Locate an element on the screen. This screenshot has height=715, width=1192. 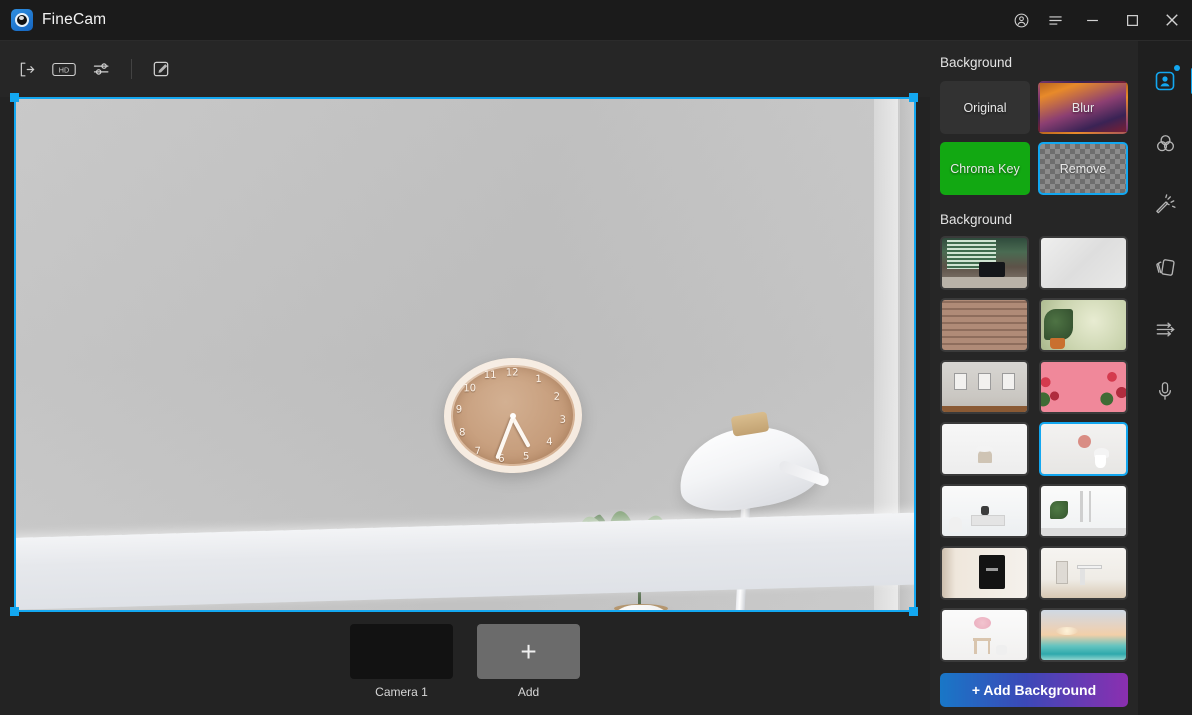
source-item-camera1: Camera 1 is located at coordinates (401, 661).